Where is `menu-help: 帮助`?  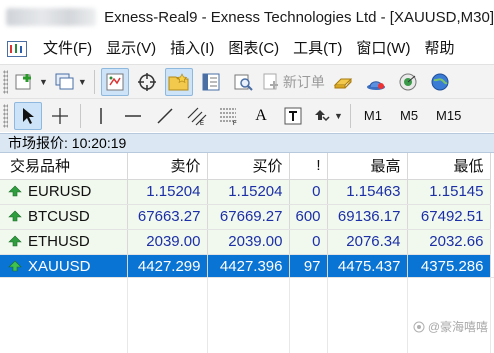 menu-help: 帮助 is located at coordinates (439, 49).